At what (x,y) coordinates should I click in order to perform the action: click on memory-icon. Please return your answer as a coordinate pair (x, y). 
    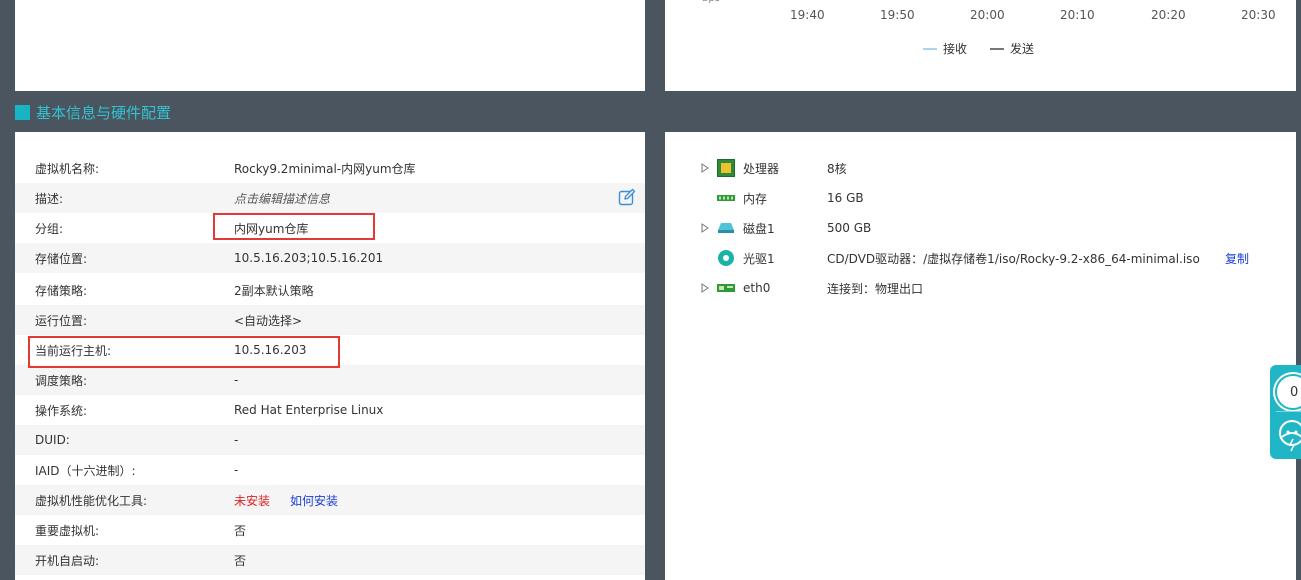
    Looking at the image, I should click on (726, 198).